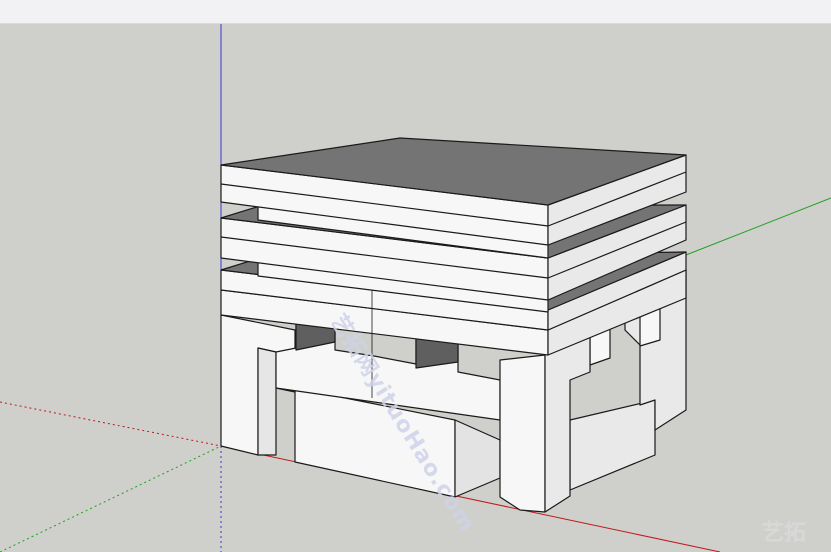 The width and height of the screenshot is (831, 552). Describe the element at coordinates (415, 12) in the screenshot. I see `top-toolbar` at that location.